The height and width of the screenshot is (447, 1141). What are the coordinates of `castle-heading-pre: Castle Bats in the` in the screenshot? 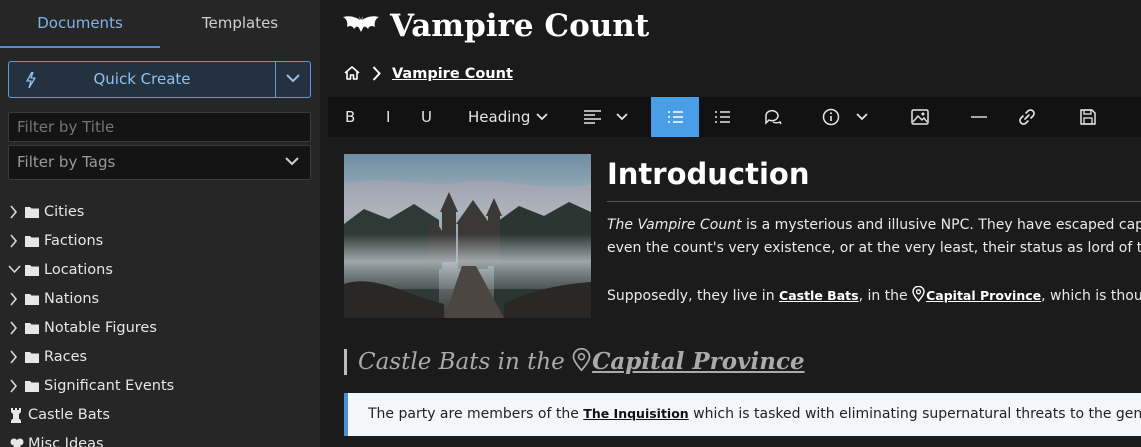 It's located at (465, 362).